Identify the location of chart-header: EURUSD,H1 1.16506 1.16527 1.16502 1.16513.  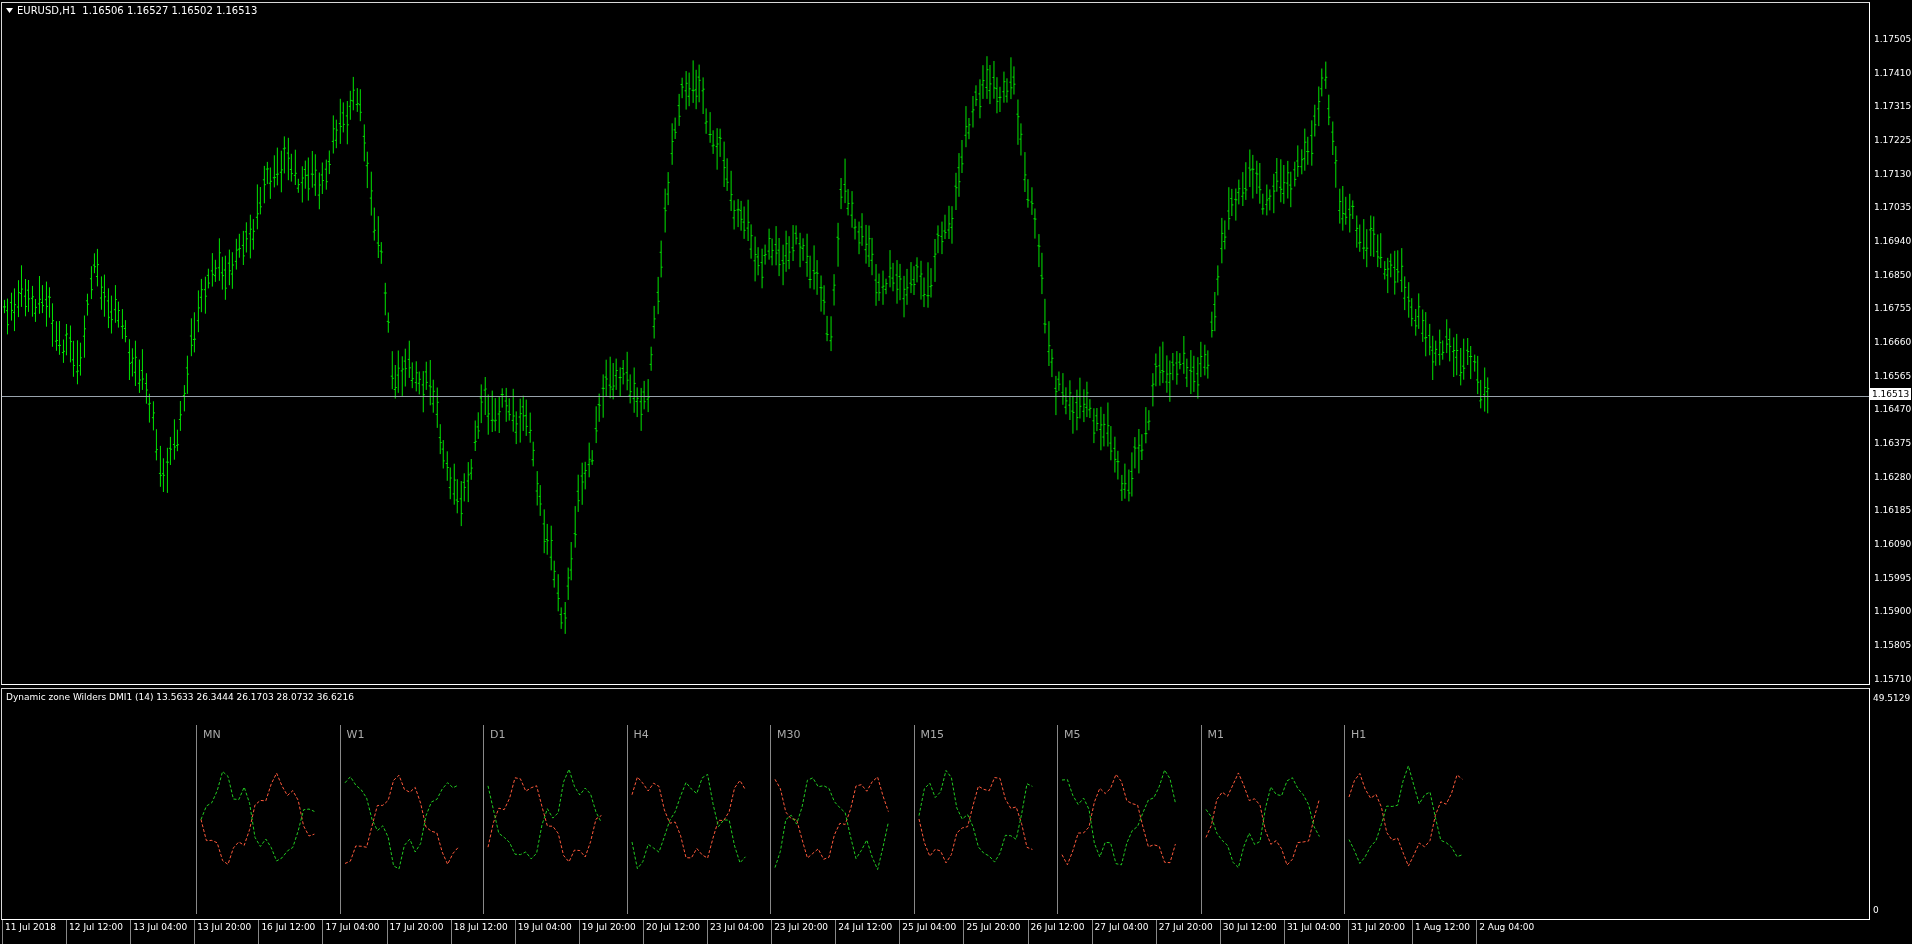
(137, 10).